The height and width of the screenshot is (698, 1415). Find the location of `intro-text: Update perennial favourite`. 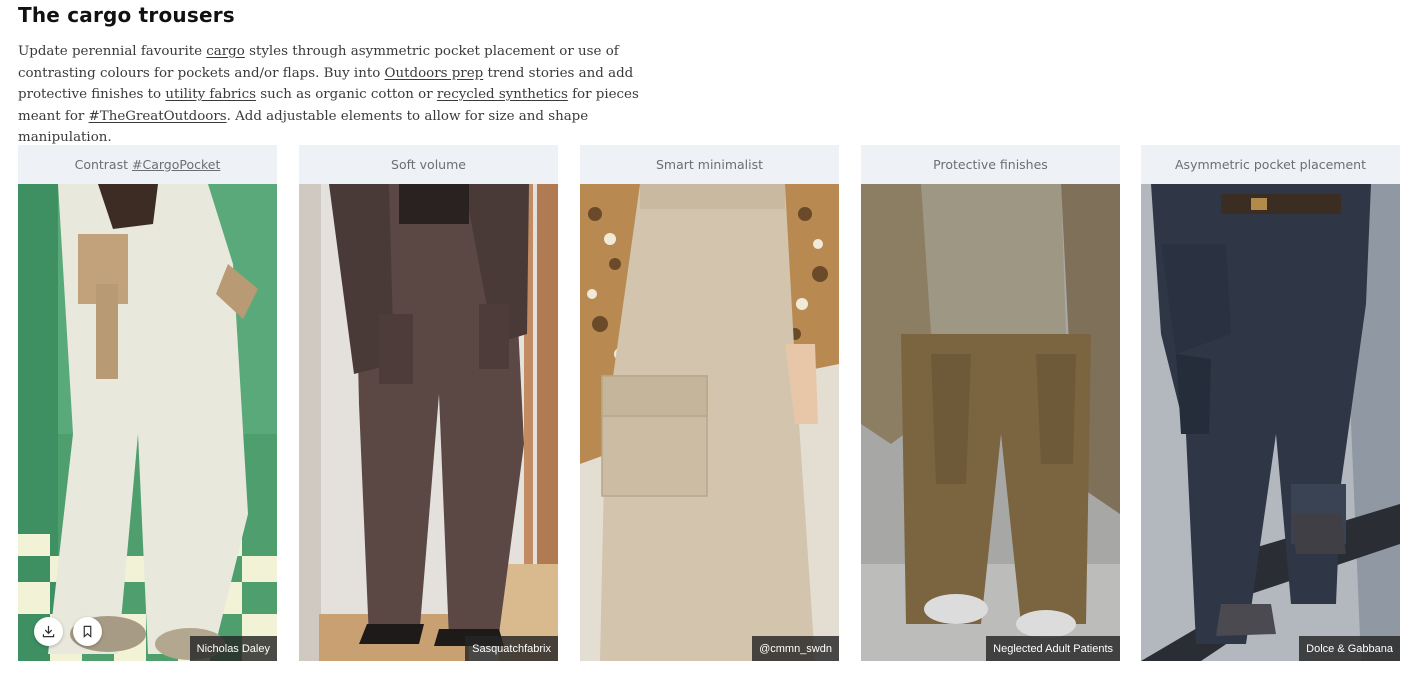

intro-text: Update perennial favourite is located at coordinates (112, 51).